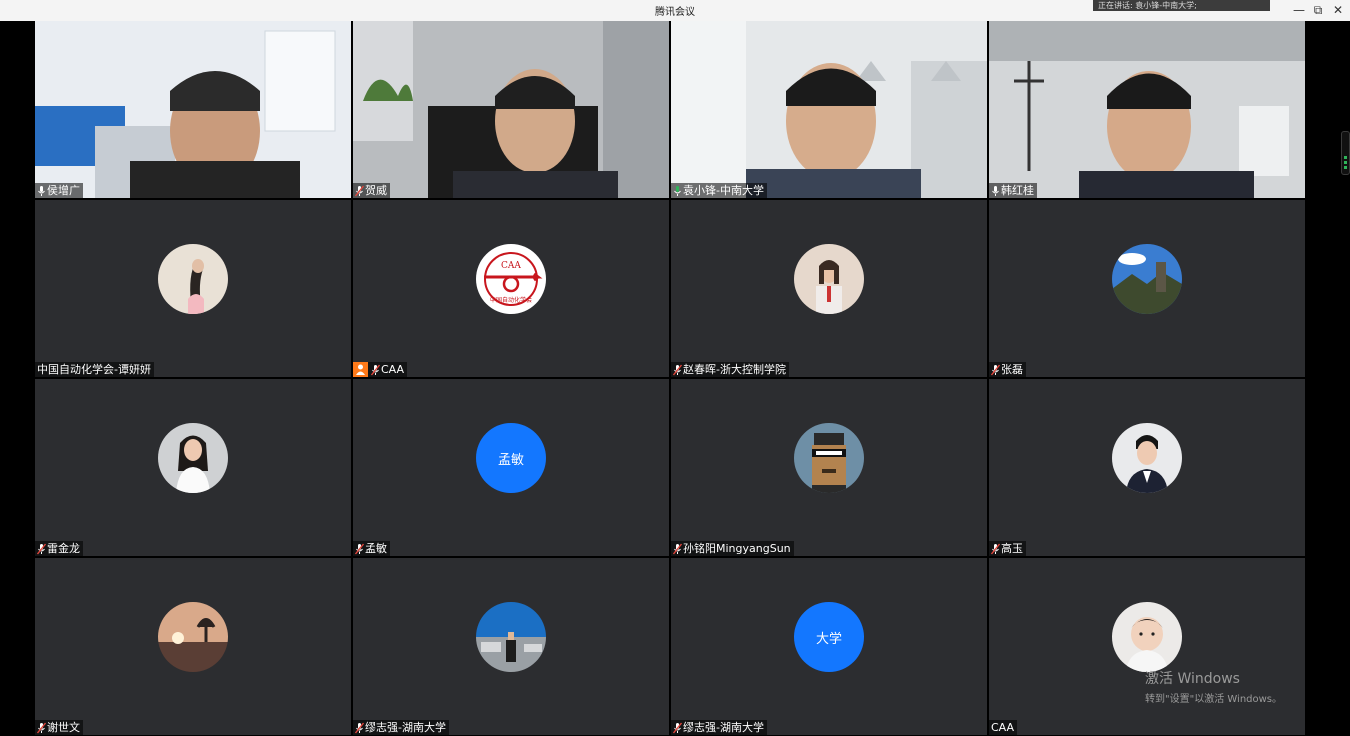 Image resolution: width=1350 pixels, height=736 pixels. I want to click on participant-name-tag: 侯增广, so click(59, 190).